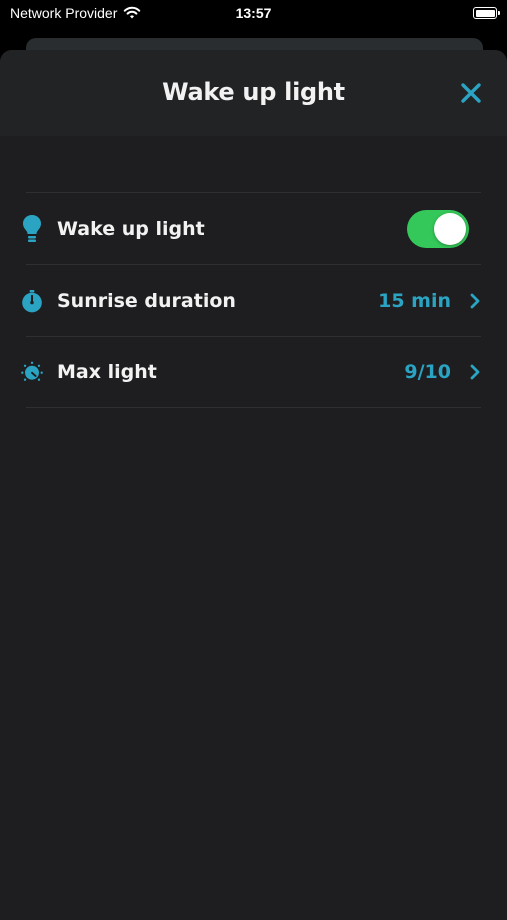 The height and width of the screenshot is (920, 507). I want to click on stopwatch-icon, so click(32, 301).